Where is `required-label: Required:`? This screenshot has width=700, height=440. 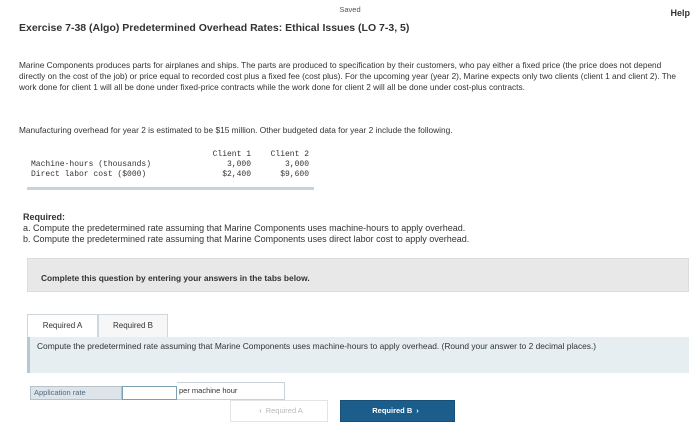 required-label: Required: is located at coordinates (44, 217).